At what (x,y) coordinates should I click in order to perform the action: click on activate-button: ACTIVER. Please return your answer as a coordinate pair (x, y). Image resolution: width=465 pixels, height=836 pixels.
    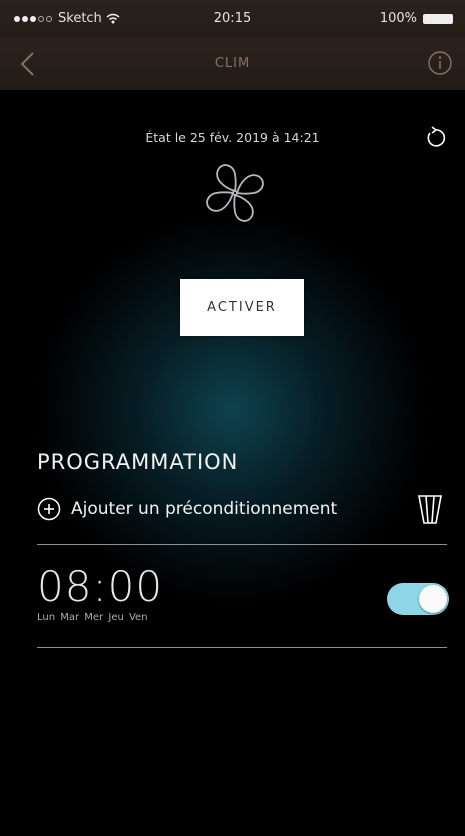
    Looking at the image, I should click on (242, 307).